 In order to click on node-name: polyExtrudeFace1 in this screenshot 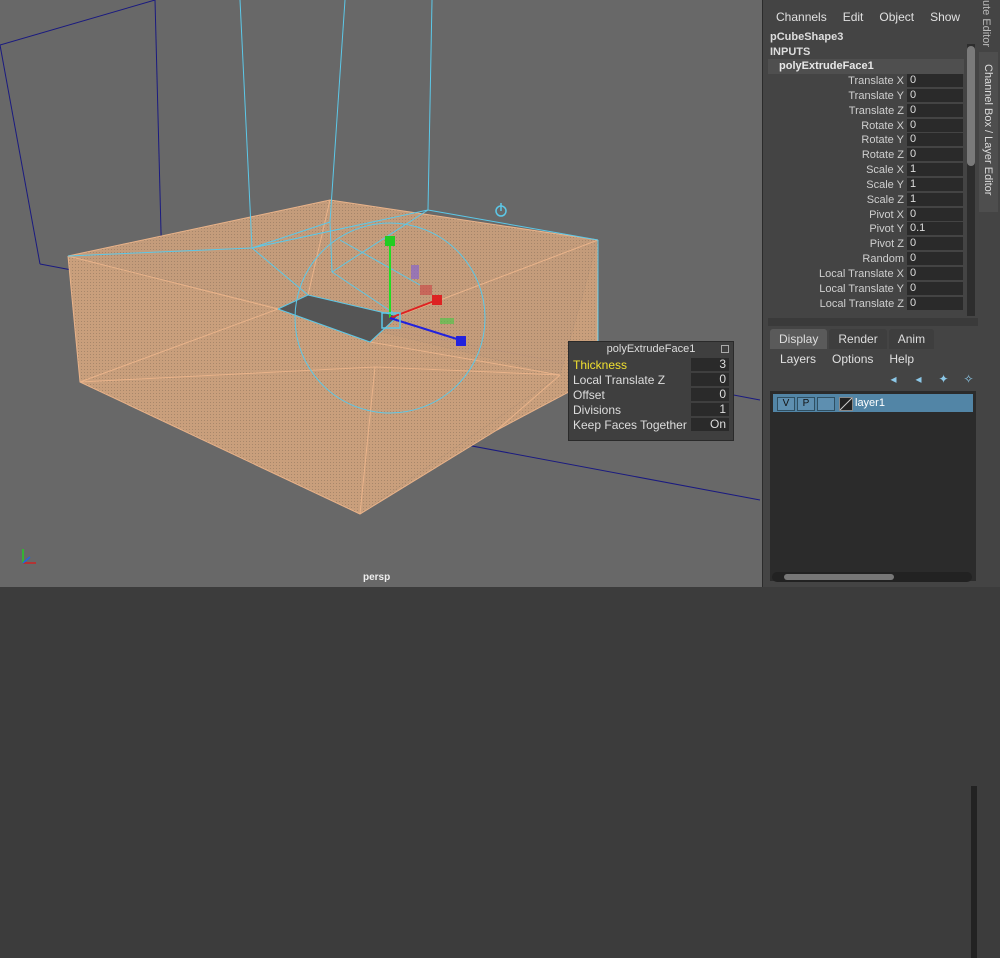, I will do `click(826, 66)`.